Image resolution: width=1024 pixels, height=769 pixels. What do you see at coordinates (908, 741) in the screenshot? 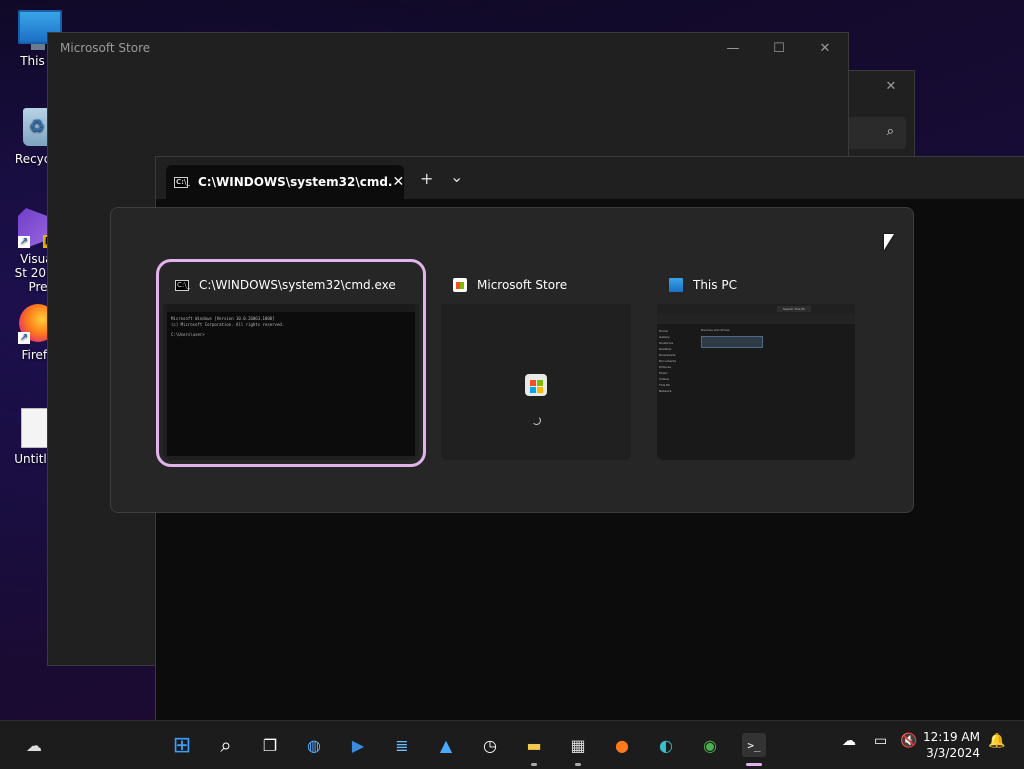
I see `volume-muted-icon: 🔇` at bounding box center [908, 741].